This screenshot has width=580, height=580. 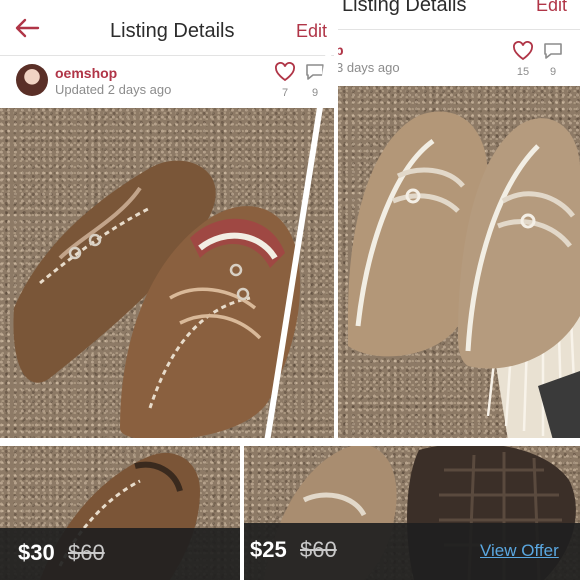 I want to click on price: $30, so click(x=36, y=552).